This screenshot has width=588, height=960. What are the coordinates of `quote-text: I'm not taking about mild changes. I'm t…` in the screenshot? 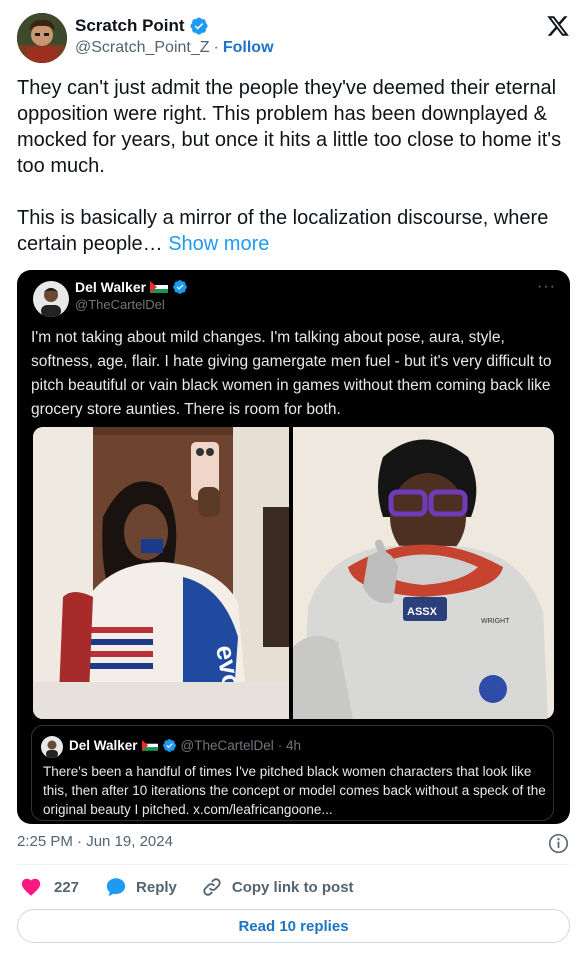 It's located at (291, 373).